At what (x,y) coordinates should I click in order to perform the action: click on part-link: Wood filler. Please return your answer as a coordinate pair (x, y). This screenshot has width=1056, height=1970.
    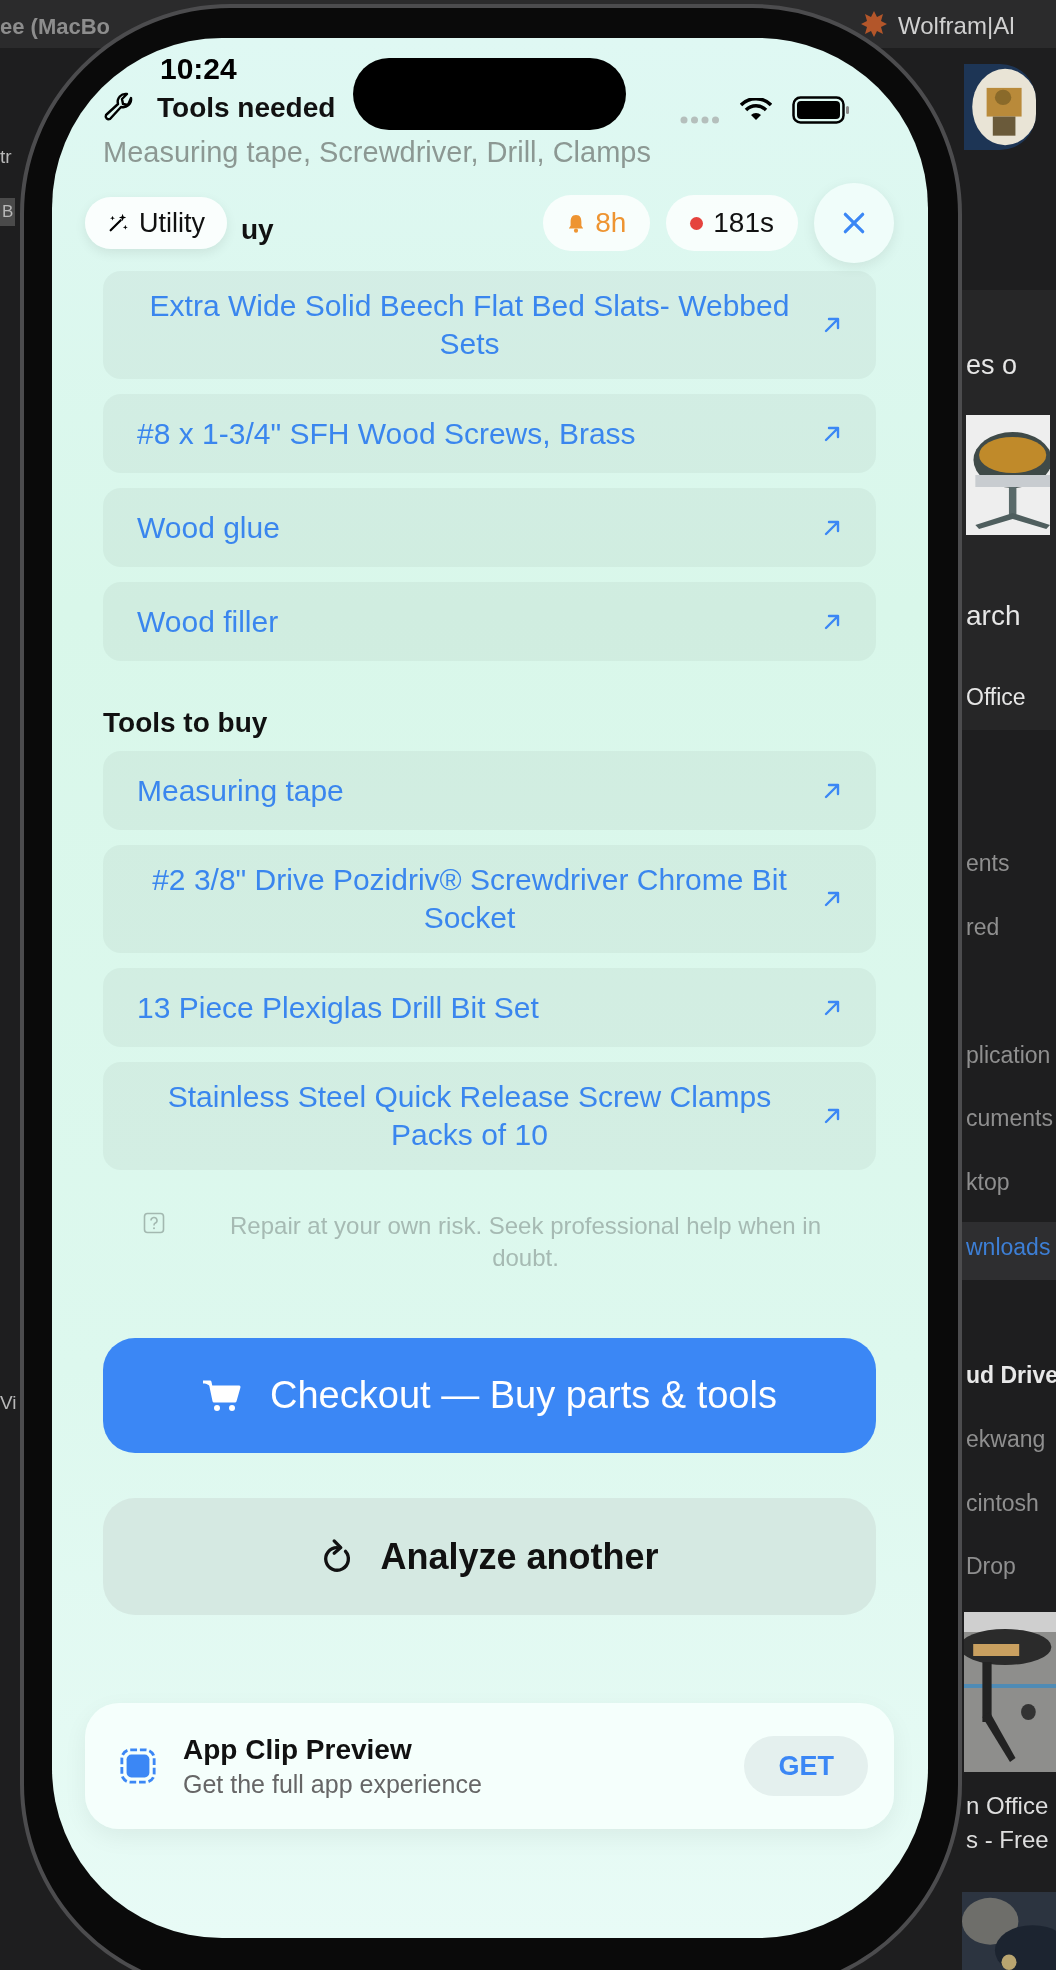
    Looking at the image, I should click on (489, 621).